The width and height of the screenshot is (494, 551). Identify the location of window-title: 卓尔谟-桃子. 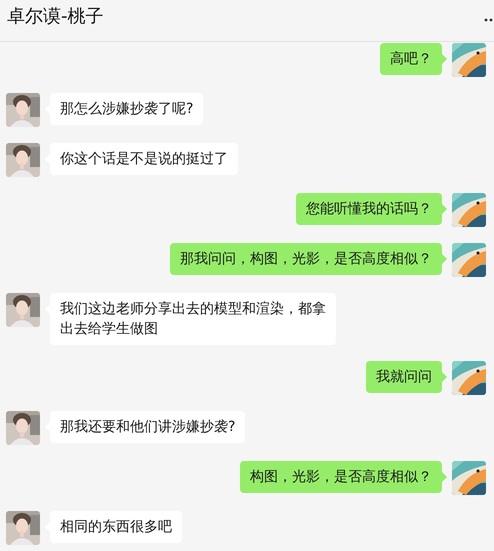
(55, 17).